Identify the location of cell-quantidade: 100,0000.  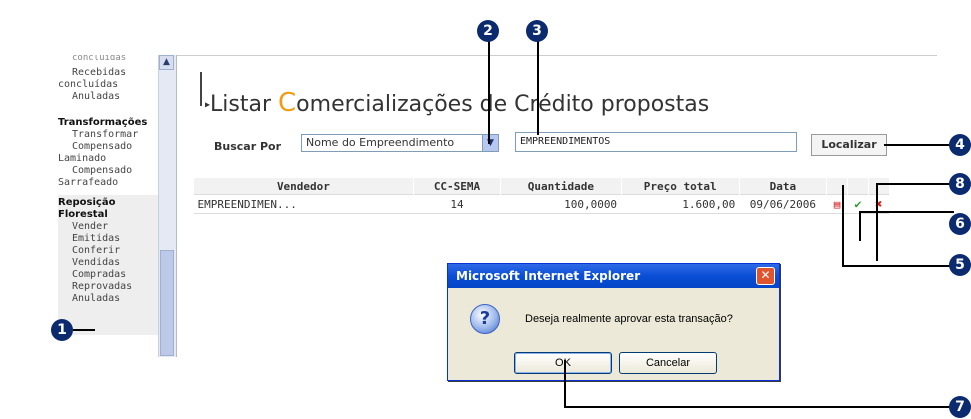
(561, 204).